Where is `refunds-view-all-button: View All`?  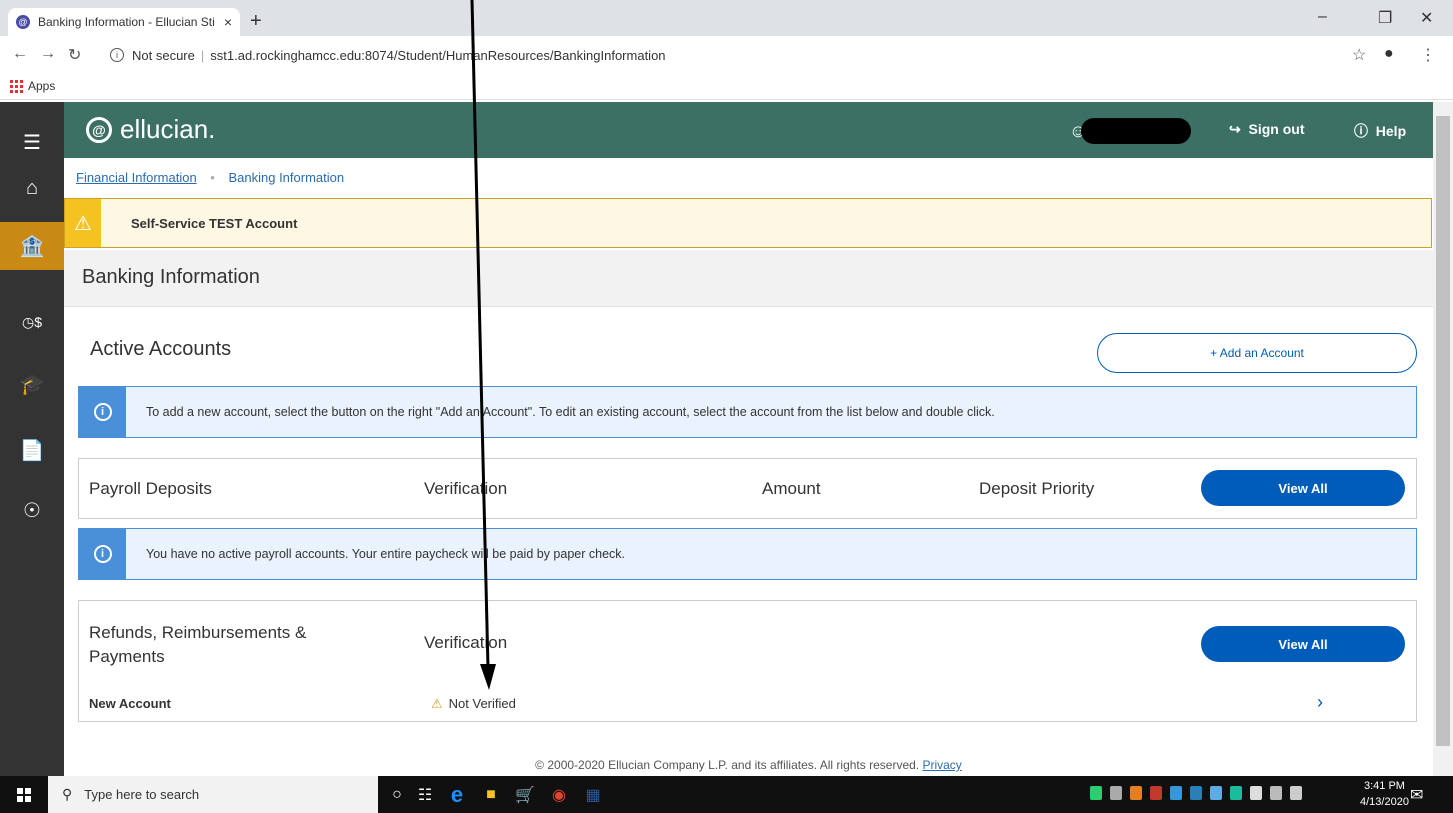 refunds-view-all-button: View All is located at coordinates (1303, 644).